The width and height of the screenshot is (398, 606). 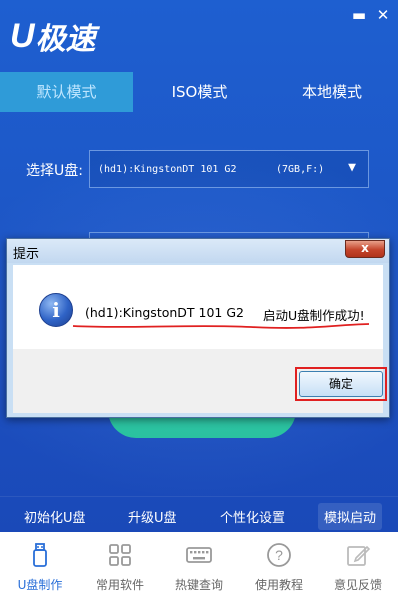 I want to click on tab-local-mode: 本地模式, so click(x=332, y=92).